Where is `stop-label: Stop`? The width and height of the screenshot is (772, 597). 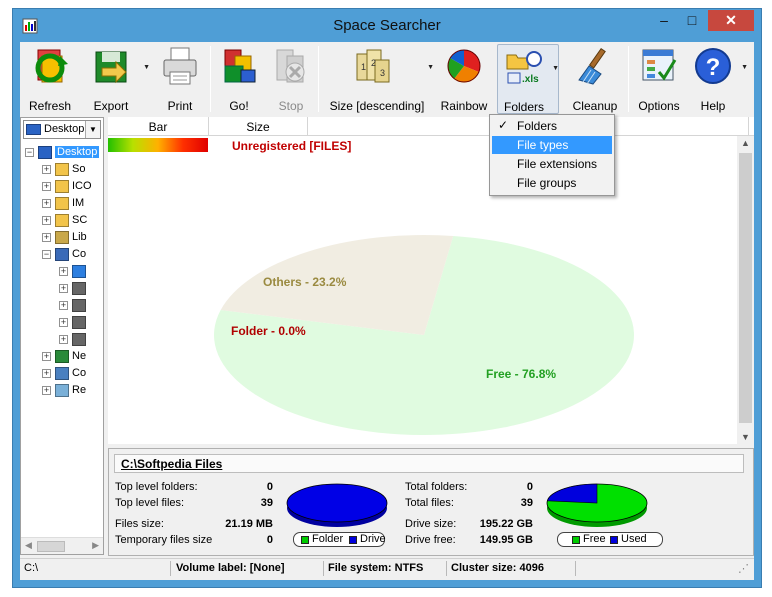 stop-label: Stop is located at coordinates (291, 106).